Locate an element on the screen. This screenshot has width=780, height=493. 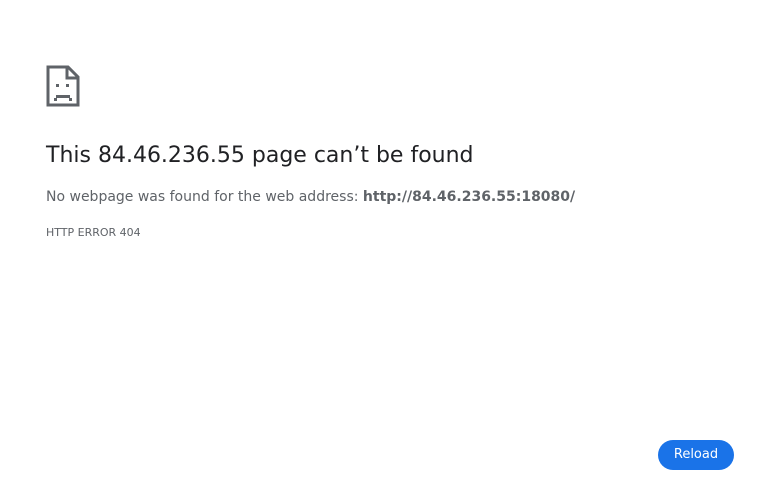
web-address: http://84.46.236.55:18080/ is located at coordinates (469, 197).